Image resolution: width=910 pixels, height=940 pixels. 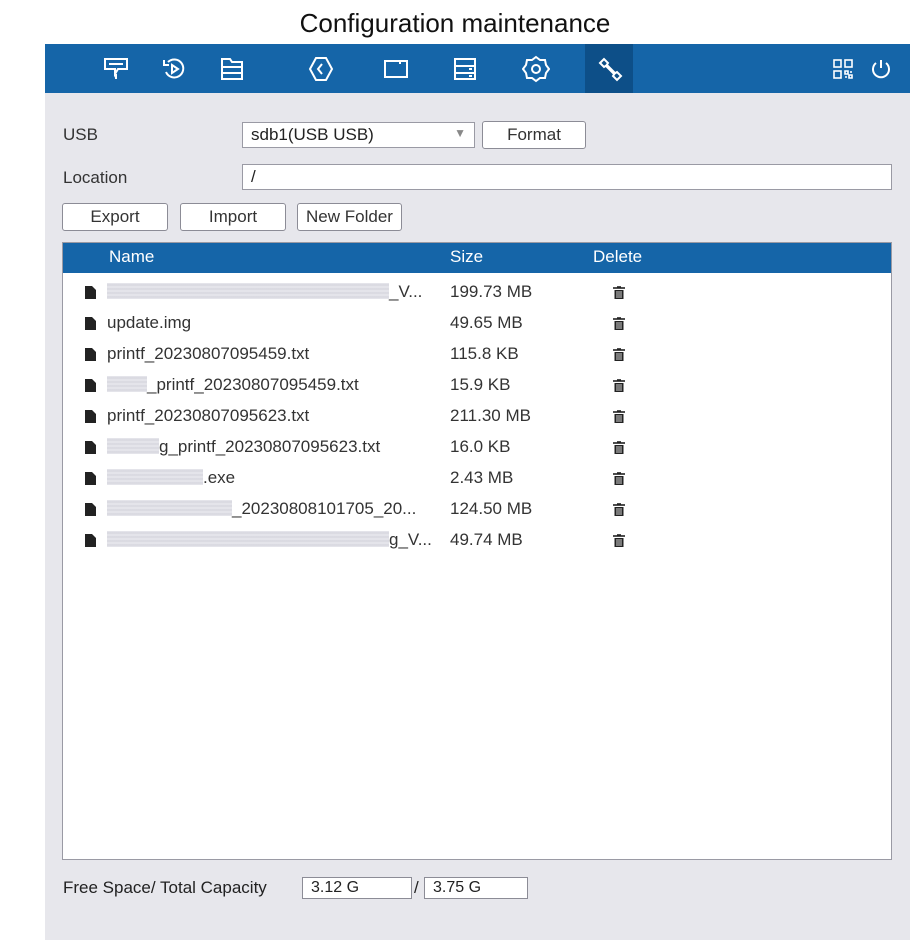 What do you see at coordinates (567, 177) in the screenshot?
I see `location-input: /` at bounding box center [567, 177].